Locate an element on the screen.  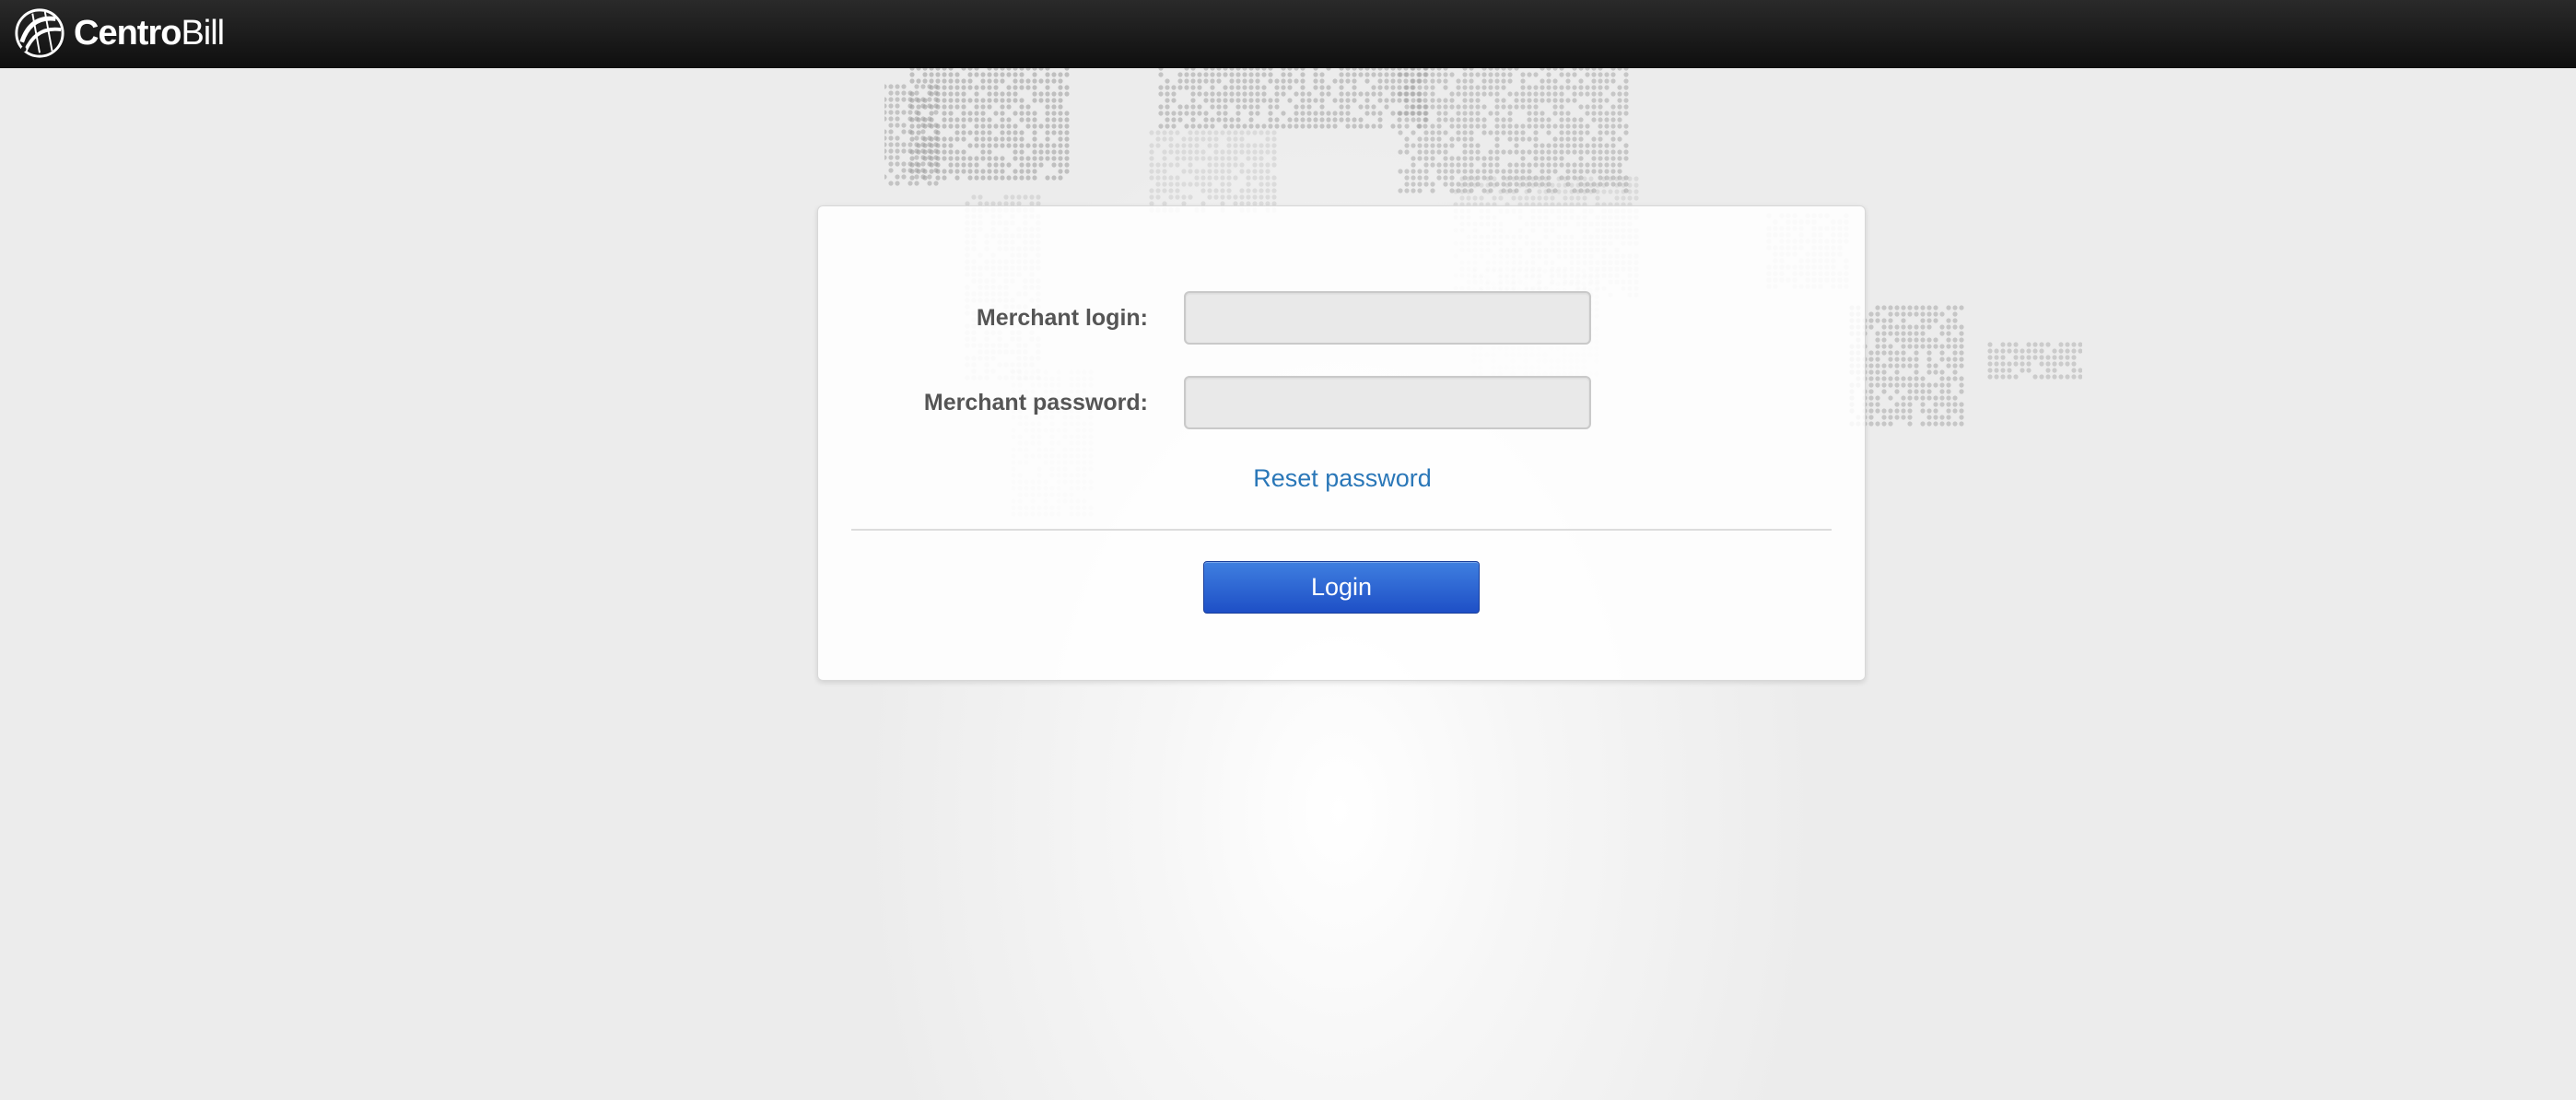
logo-wordmark: CentroBill is located at coordinates (149, 33).